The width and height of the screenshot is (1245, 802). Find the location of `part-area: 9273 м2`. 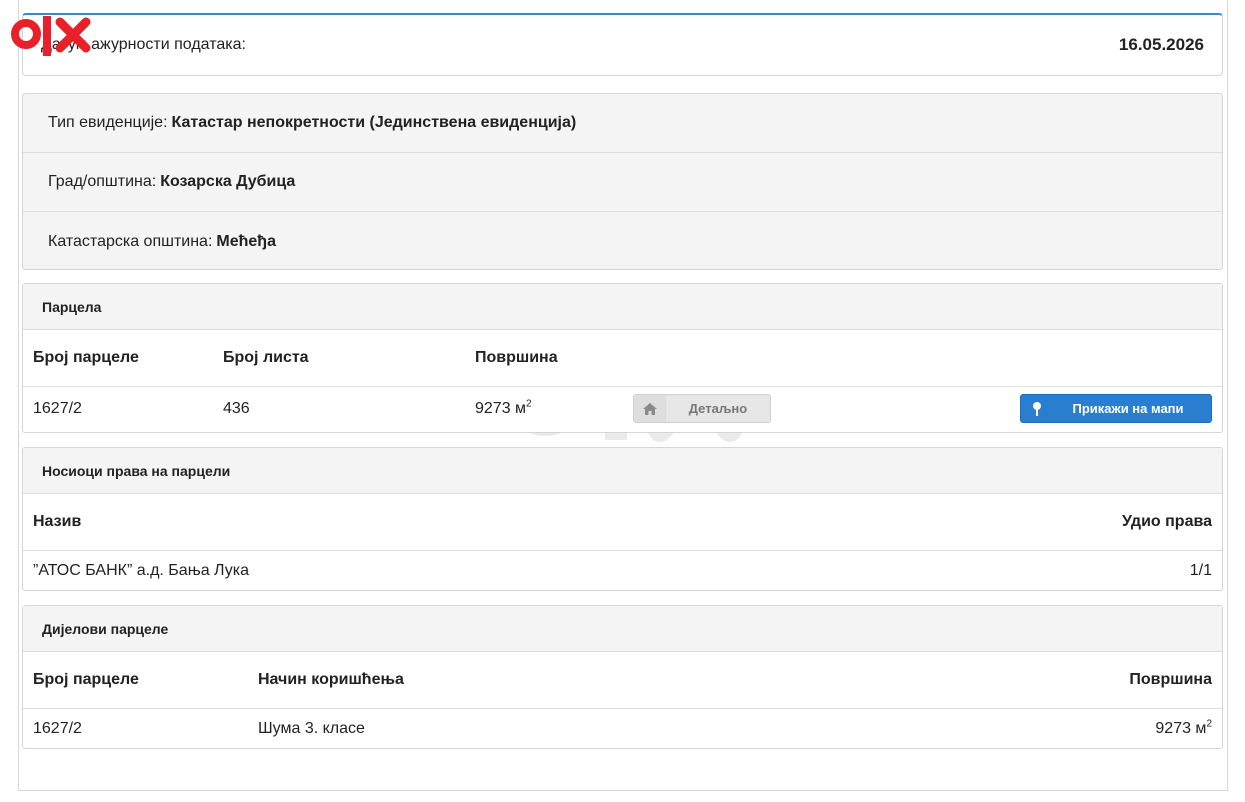

part-area: 9273 м2 is located at coordinates (1183, 727).